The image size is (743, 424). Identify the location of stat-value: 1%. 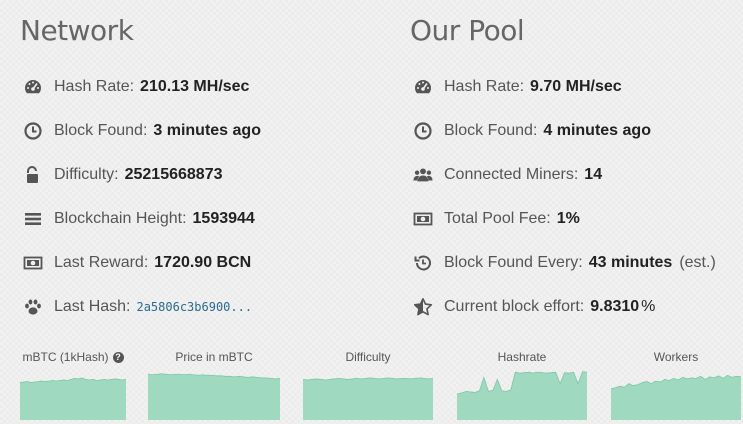
(568, 218).